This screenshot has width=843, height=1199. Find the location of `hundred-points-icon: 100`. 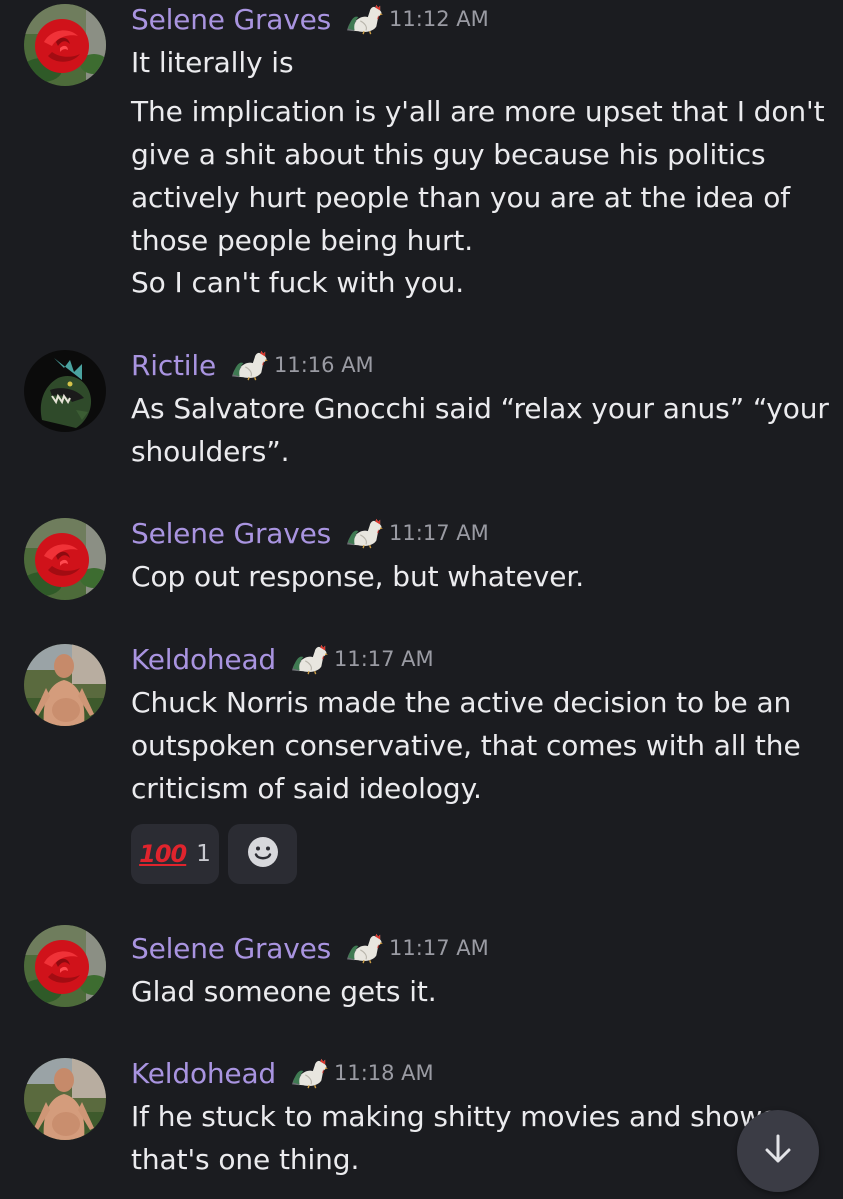

hundred-points-icon: 100 is located at coordinates (163, 854).